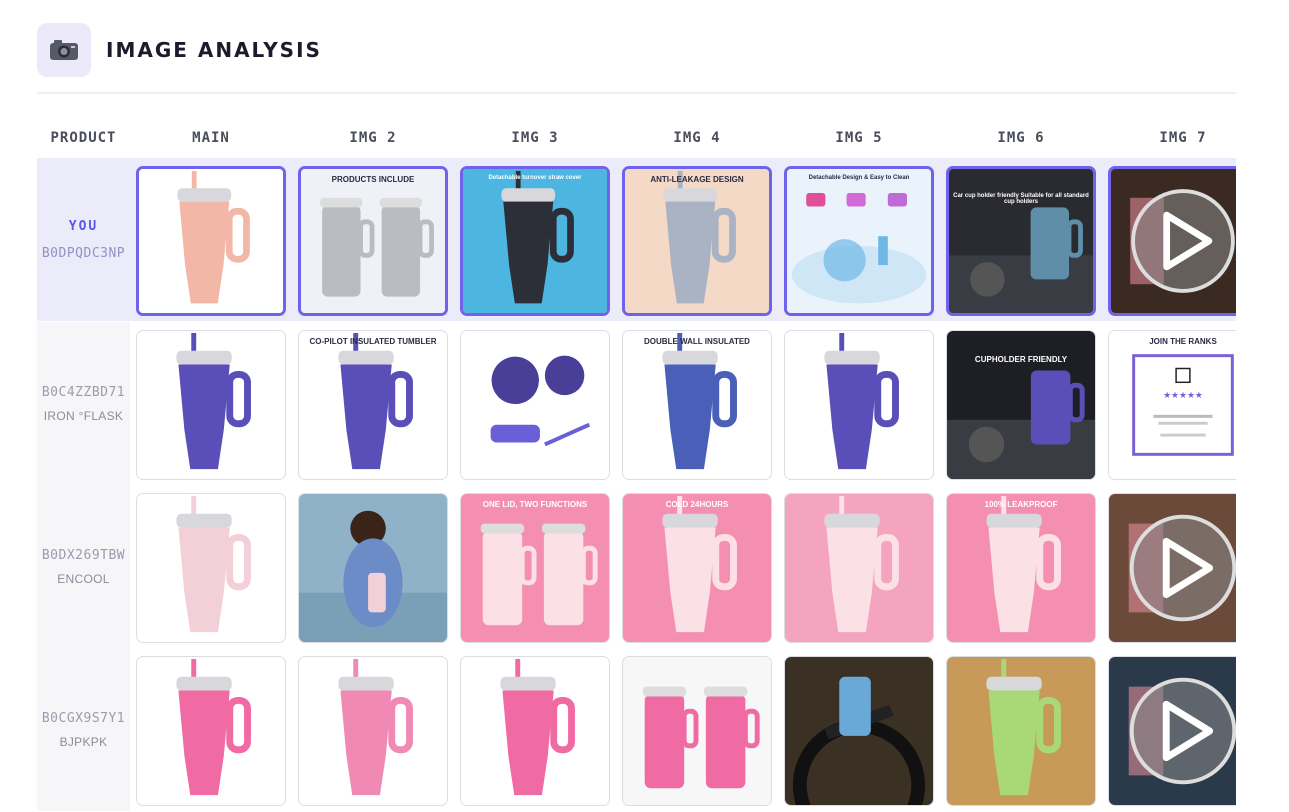 The height and width of the screenshot is (812, 1289). What do you see at coordinates (83, 415) in the screenshot?
I see `product-brand: IRON °FLASK` at bounding box center [83, 415].